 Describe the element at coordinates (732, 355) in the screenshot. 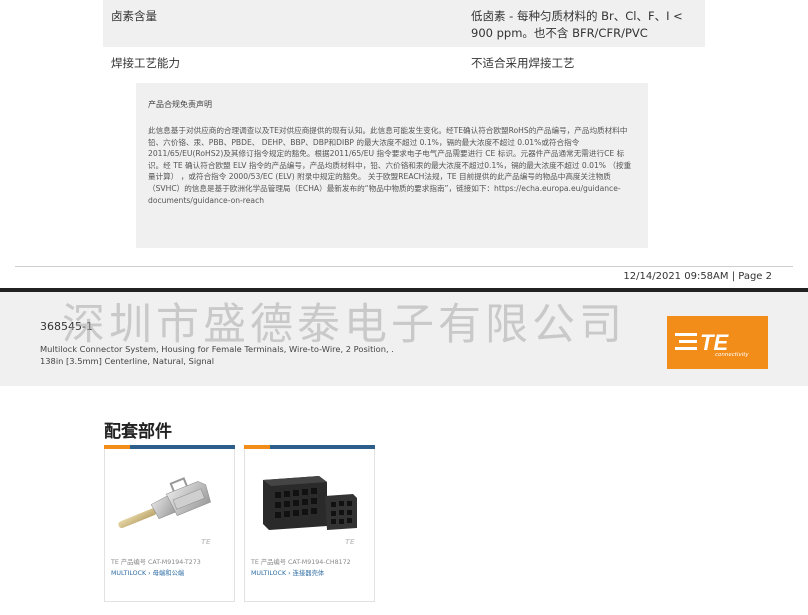

I see `te-logo-subtext: connectivity` at that location.